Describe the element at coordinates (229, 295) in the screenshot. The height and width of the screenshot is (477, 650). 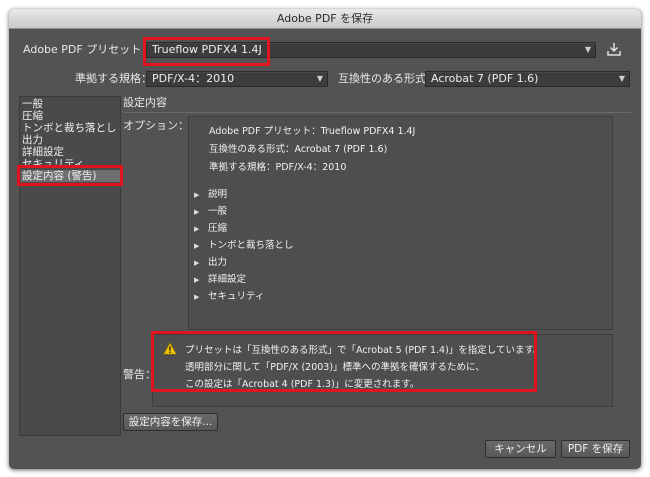
I see `tree-item-security: ▶ セキュリティ` at that location.